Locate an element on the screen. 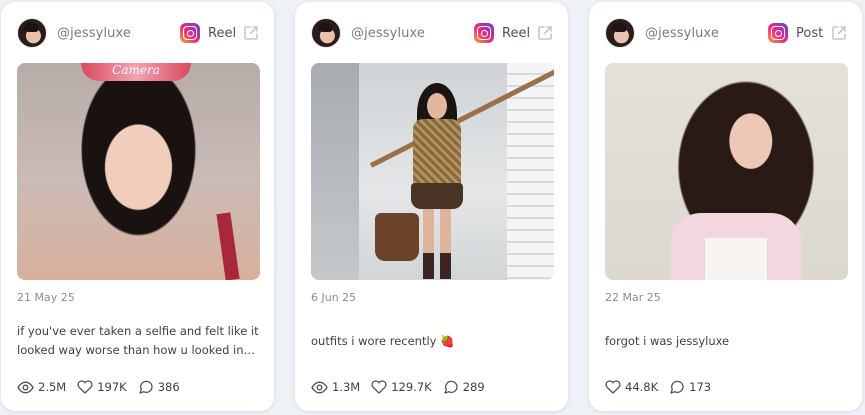  post-type-label: Post is located at coordinates (810, 33).